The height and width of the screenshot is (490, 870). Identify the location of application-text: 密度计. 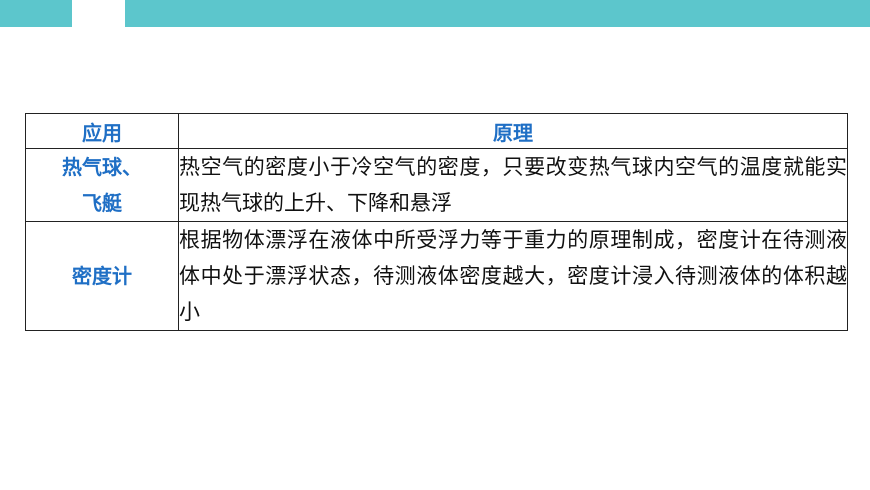
(102, 276).